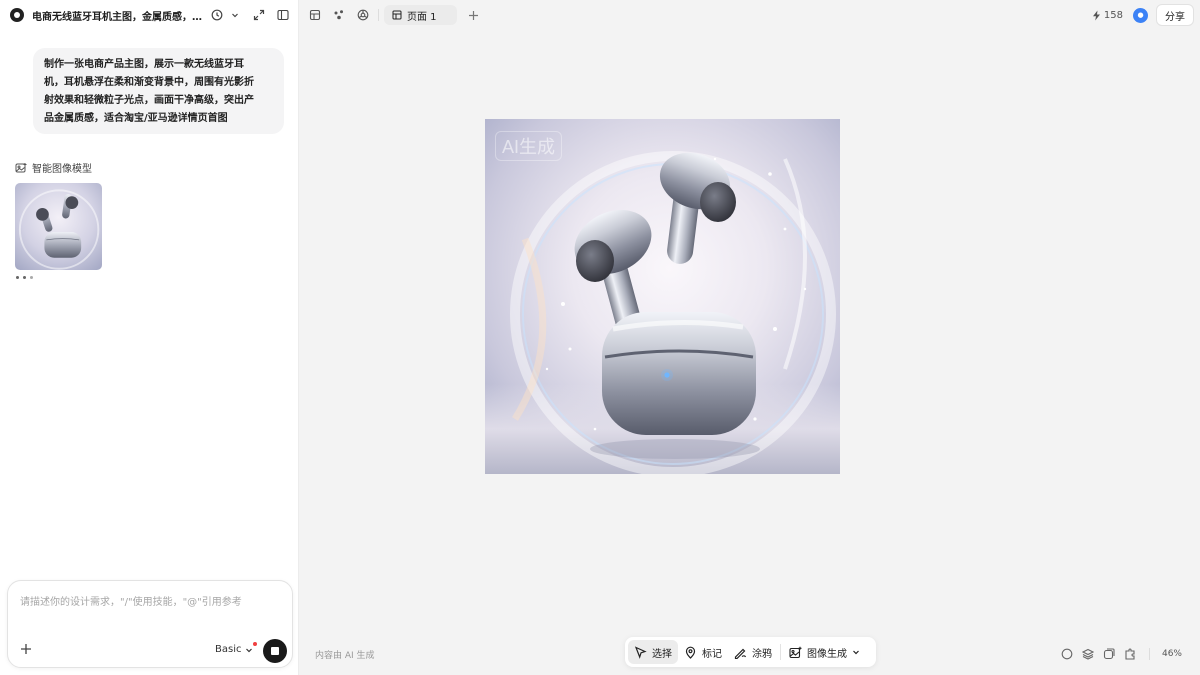 Image resolution: width=1200 pixels, height=675 pixels. I want to click on canvas-toolbar: 选择 标记 涂鸦 图像生成, so click(750, 652).